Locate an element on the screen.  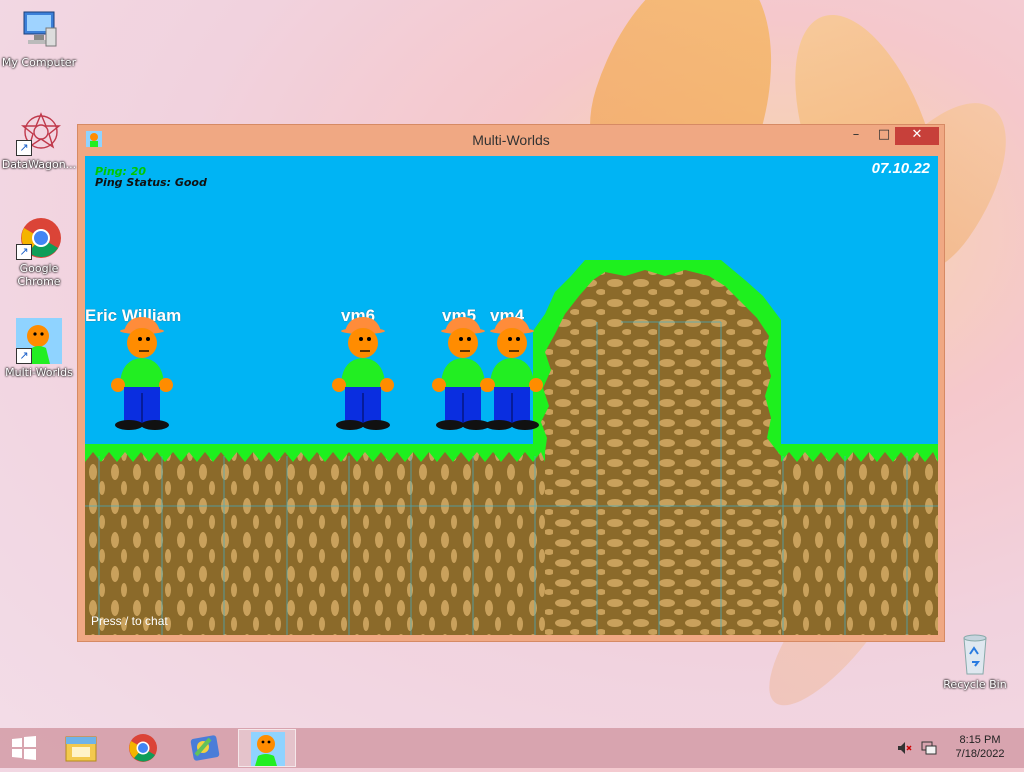
player-name-label: vm4 is located at coordinates (507, 315).